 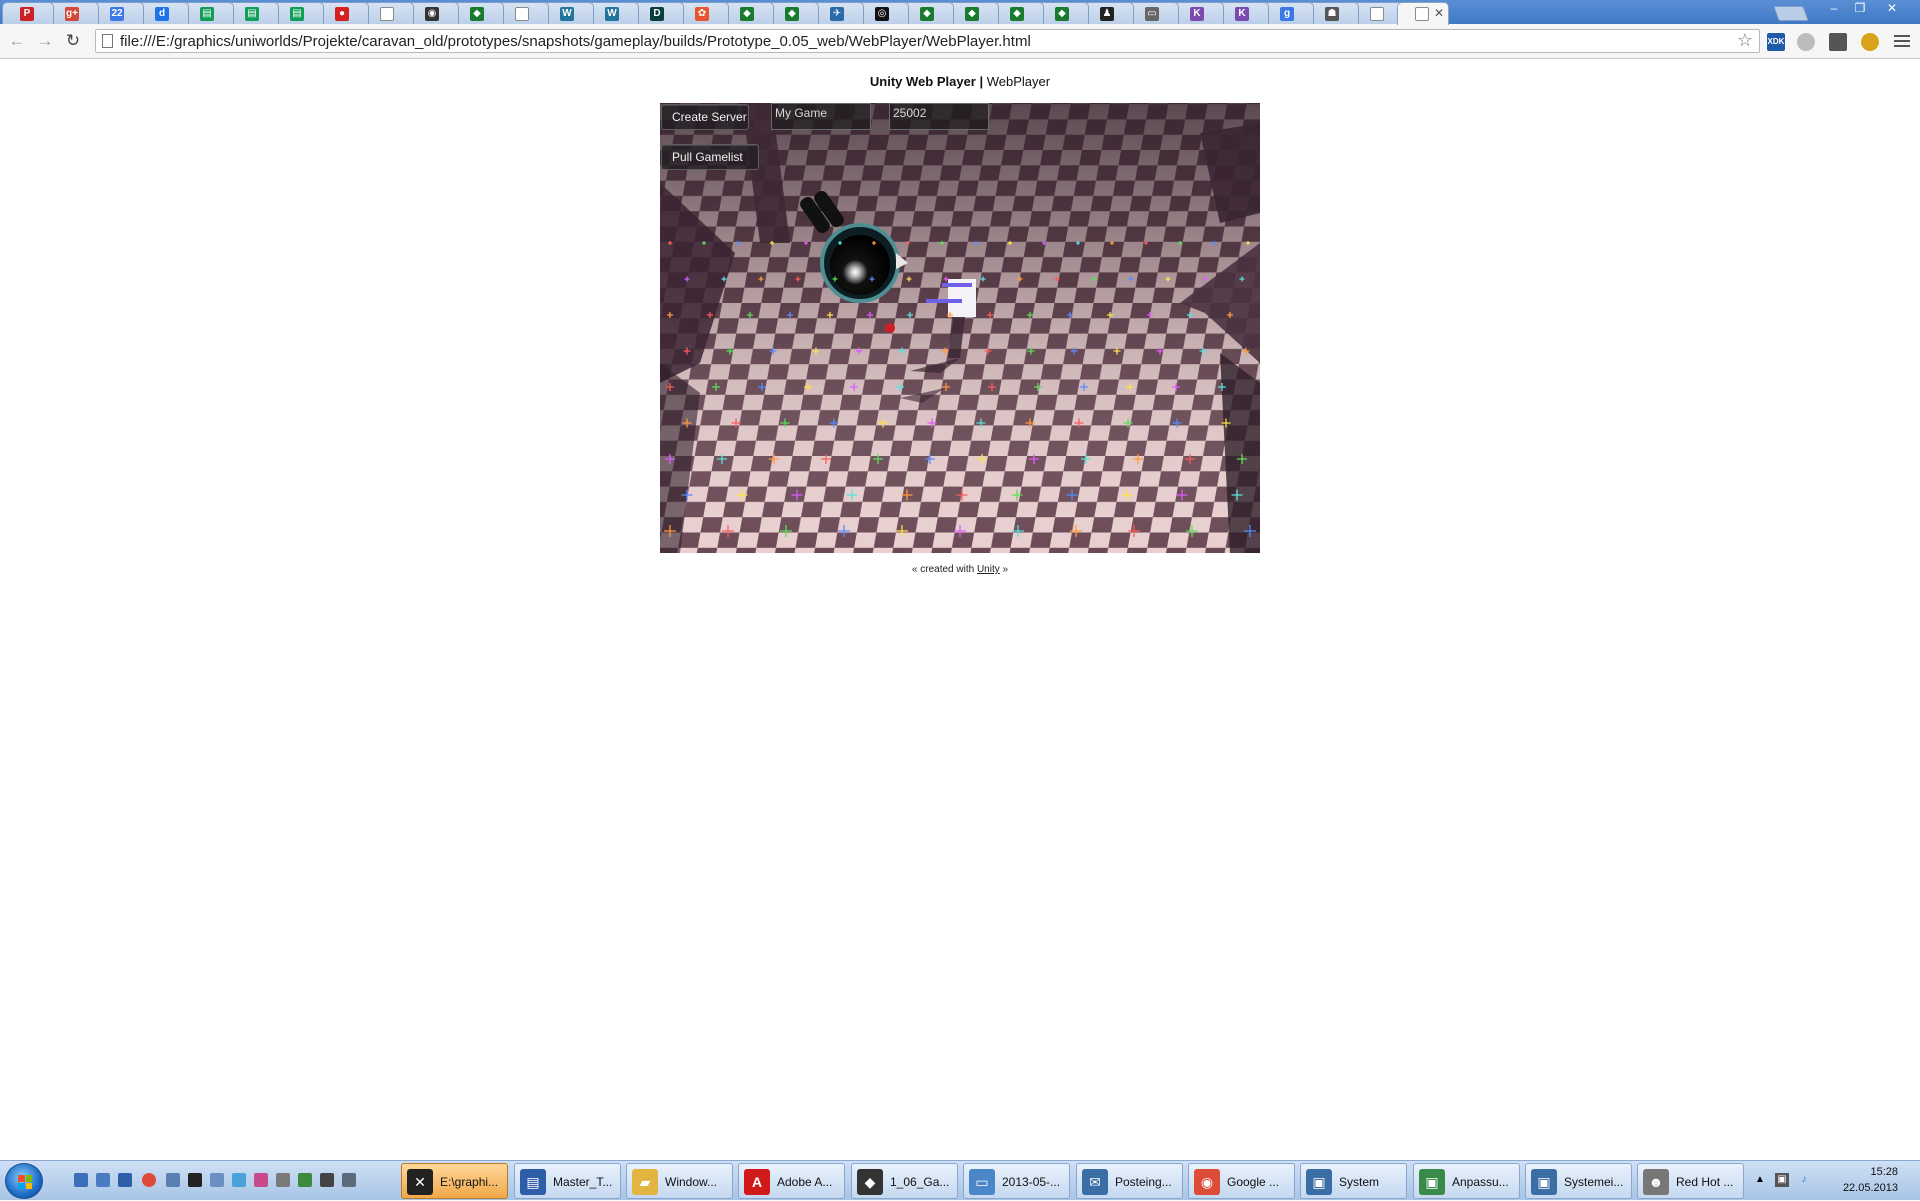 What do you see at coordinates (343, 13) in the screenshot?
I see `browser-tab: ●` at bounding box center [343, 13].